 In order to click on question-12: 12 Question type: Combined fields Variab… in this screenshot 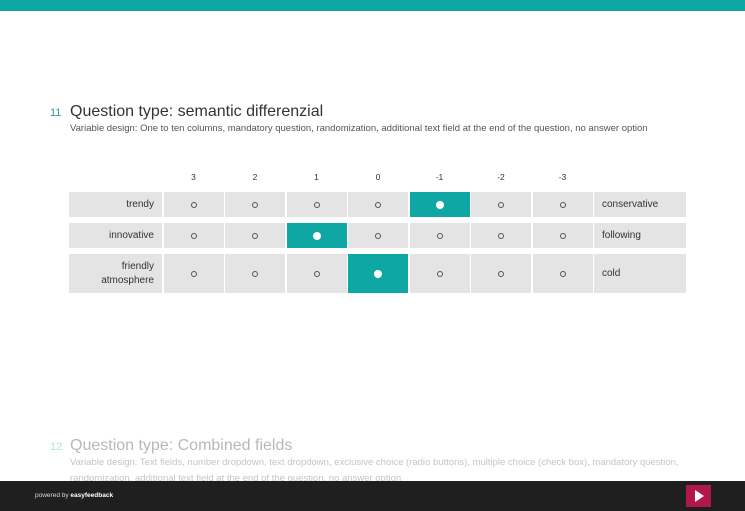, I will do `click(365, 462)`.